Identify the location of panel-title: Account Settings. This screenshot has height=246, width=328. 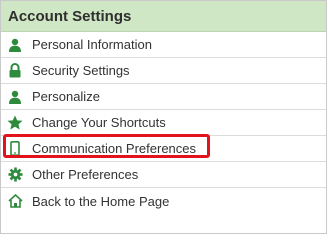
(70, 16).